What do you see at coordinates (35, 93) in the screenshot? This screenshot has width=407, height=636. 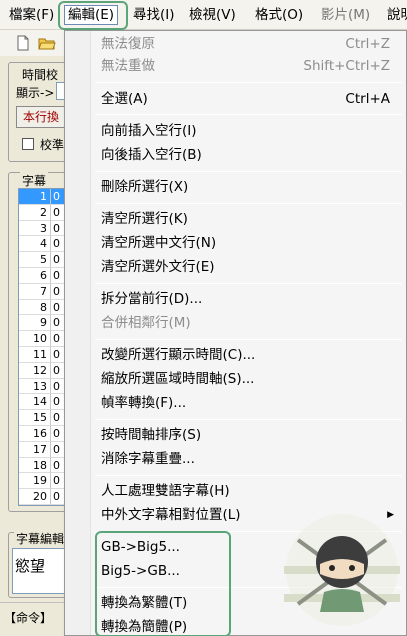 I see `display-label: 顯示->` at bounding box center [35, 93].